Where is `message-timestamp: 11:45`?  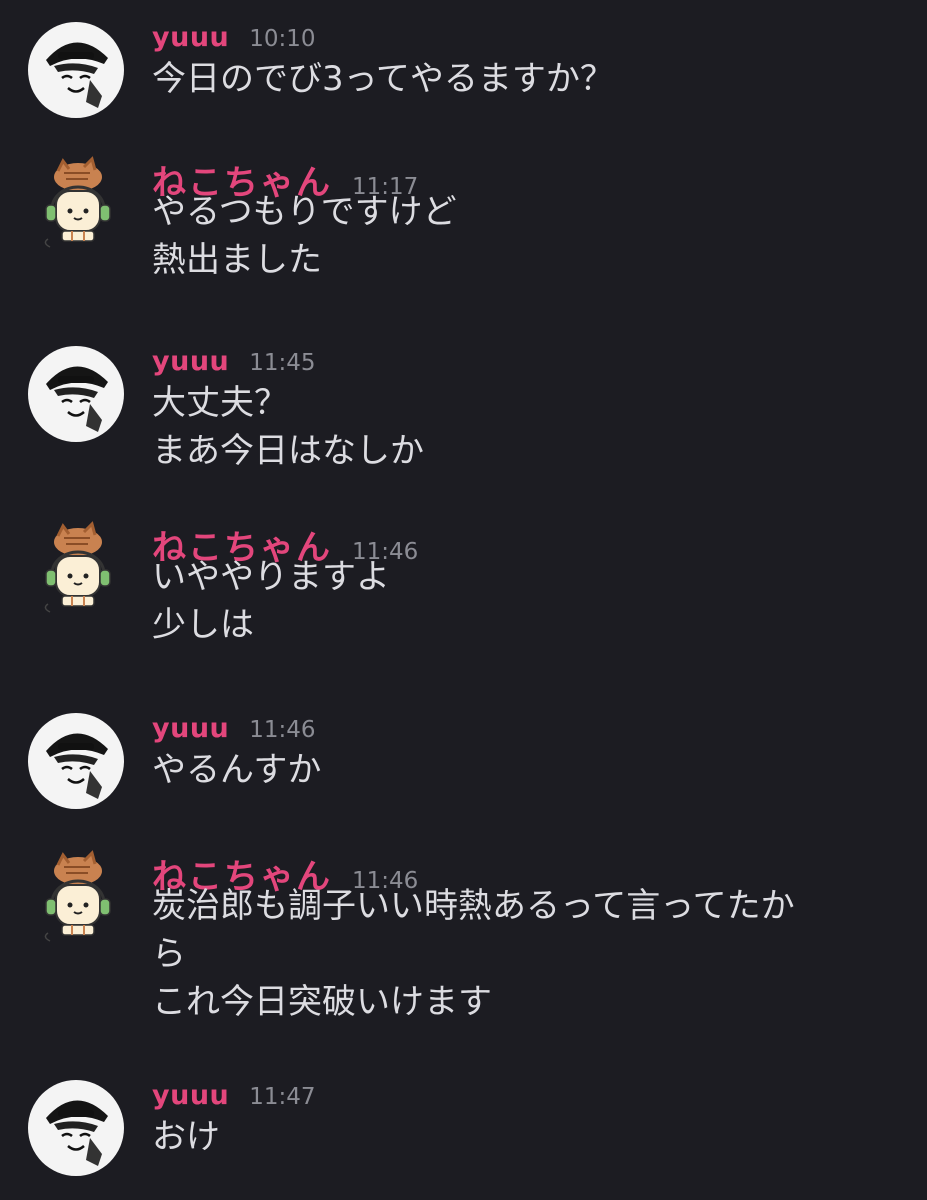
message-timestamp: 11:45 is located at coordinates (282, 363).